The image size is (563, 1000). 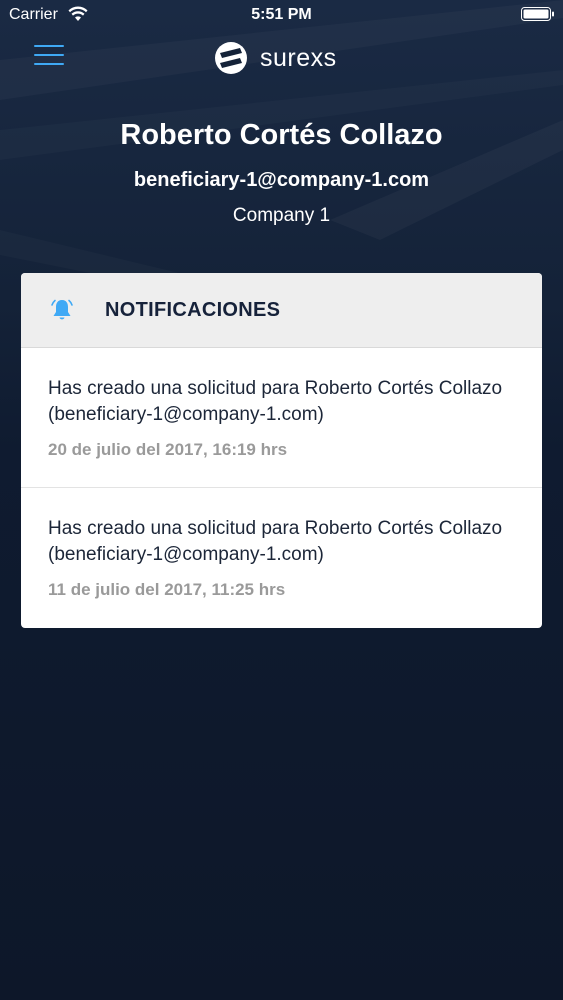 I want to click on surexs-logo: surexs, so click(x=275, y=58).